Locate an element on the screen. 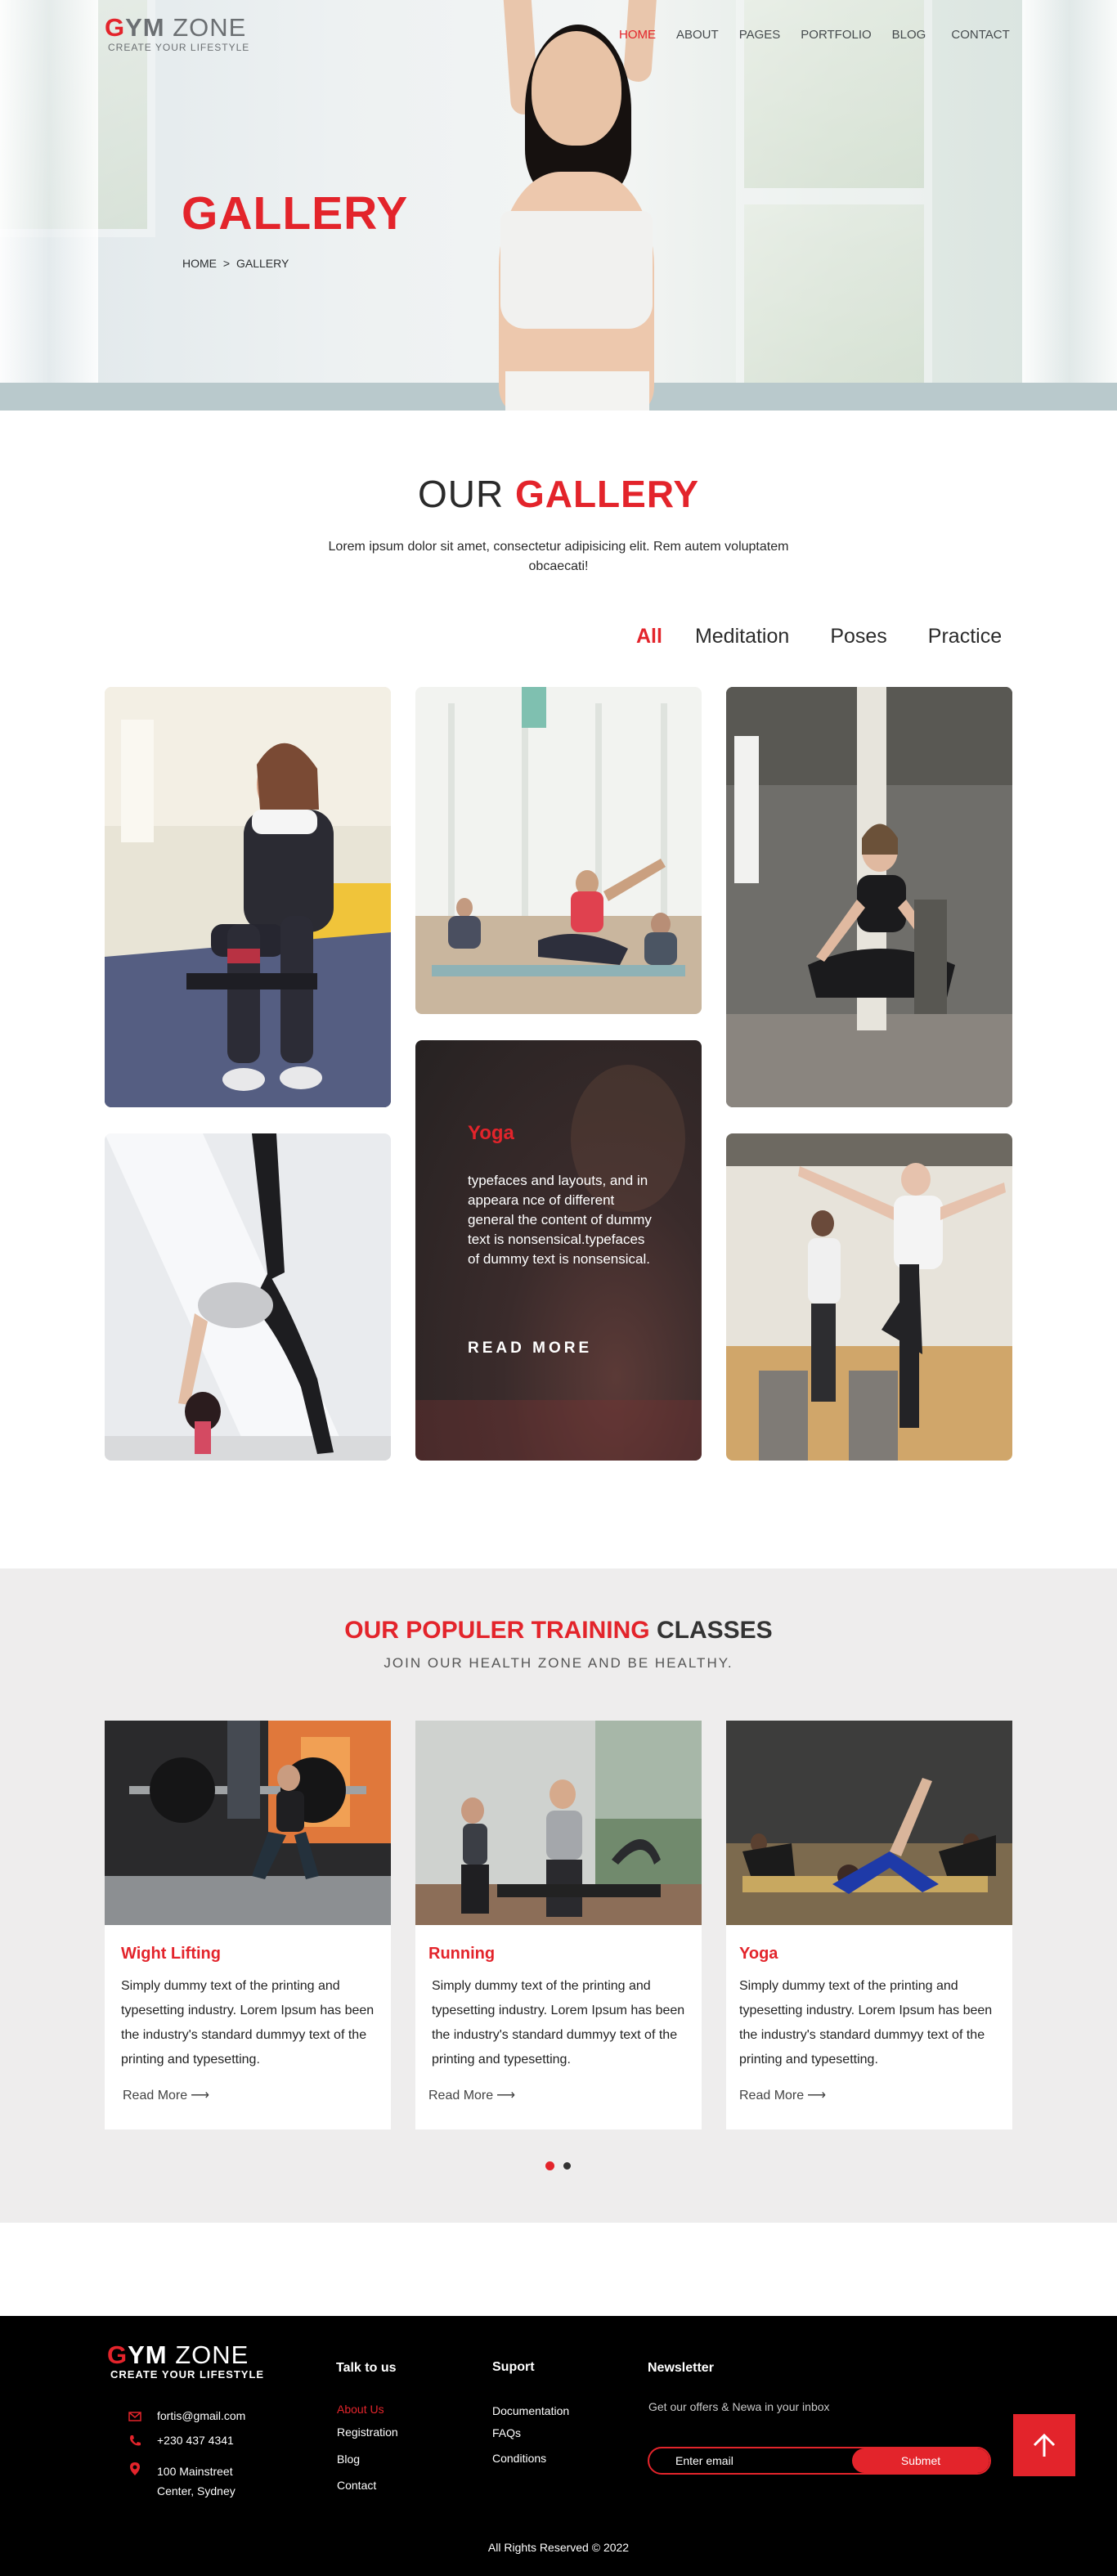  carousel-pagination is located at coordinates (563, 2166).